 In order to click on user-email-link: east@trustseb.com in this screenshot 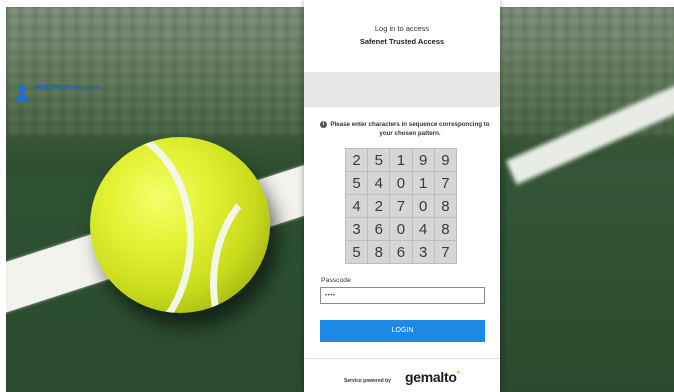, I will do `click(66, 87)`.